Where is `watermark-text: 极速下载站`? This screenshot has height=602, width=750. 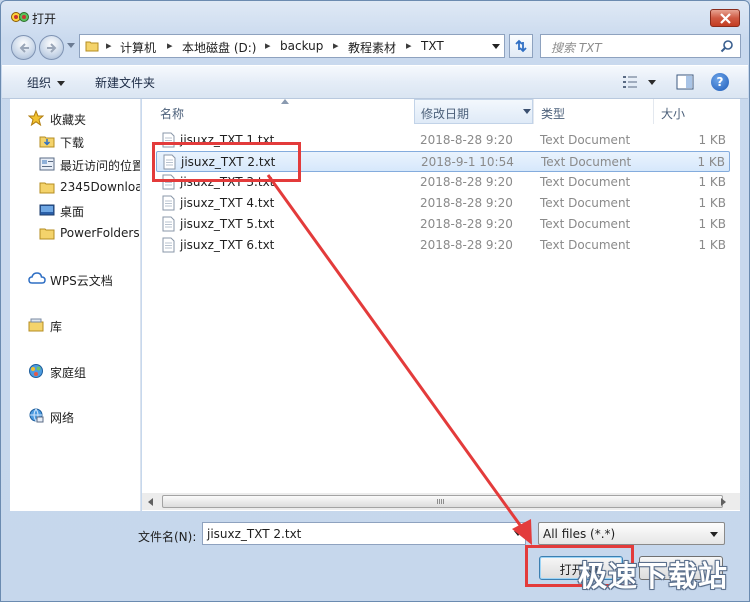
watermark-text: 极速下载站 is located at coordinates (653, 576).